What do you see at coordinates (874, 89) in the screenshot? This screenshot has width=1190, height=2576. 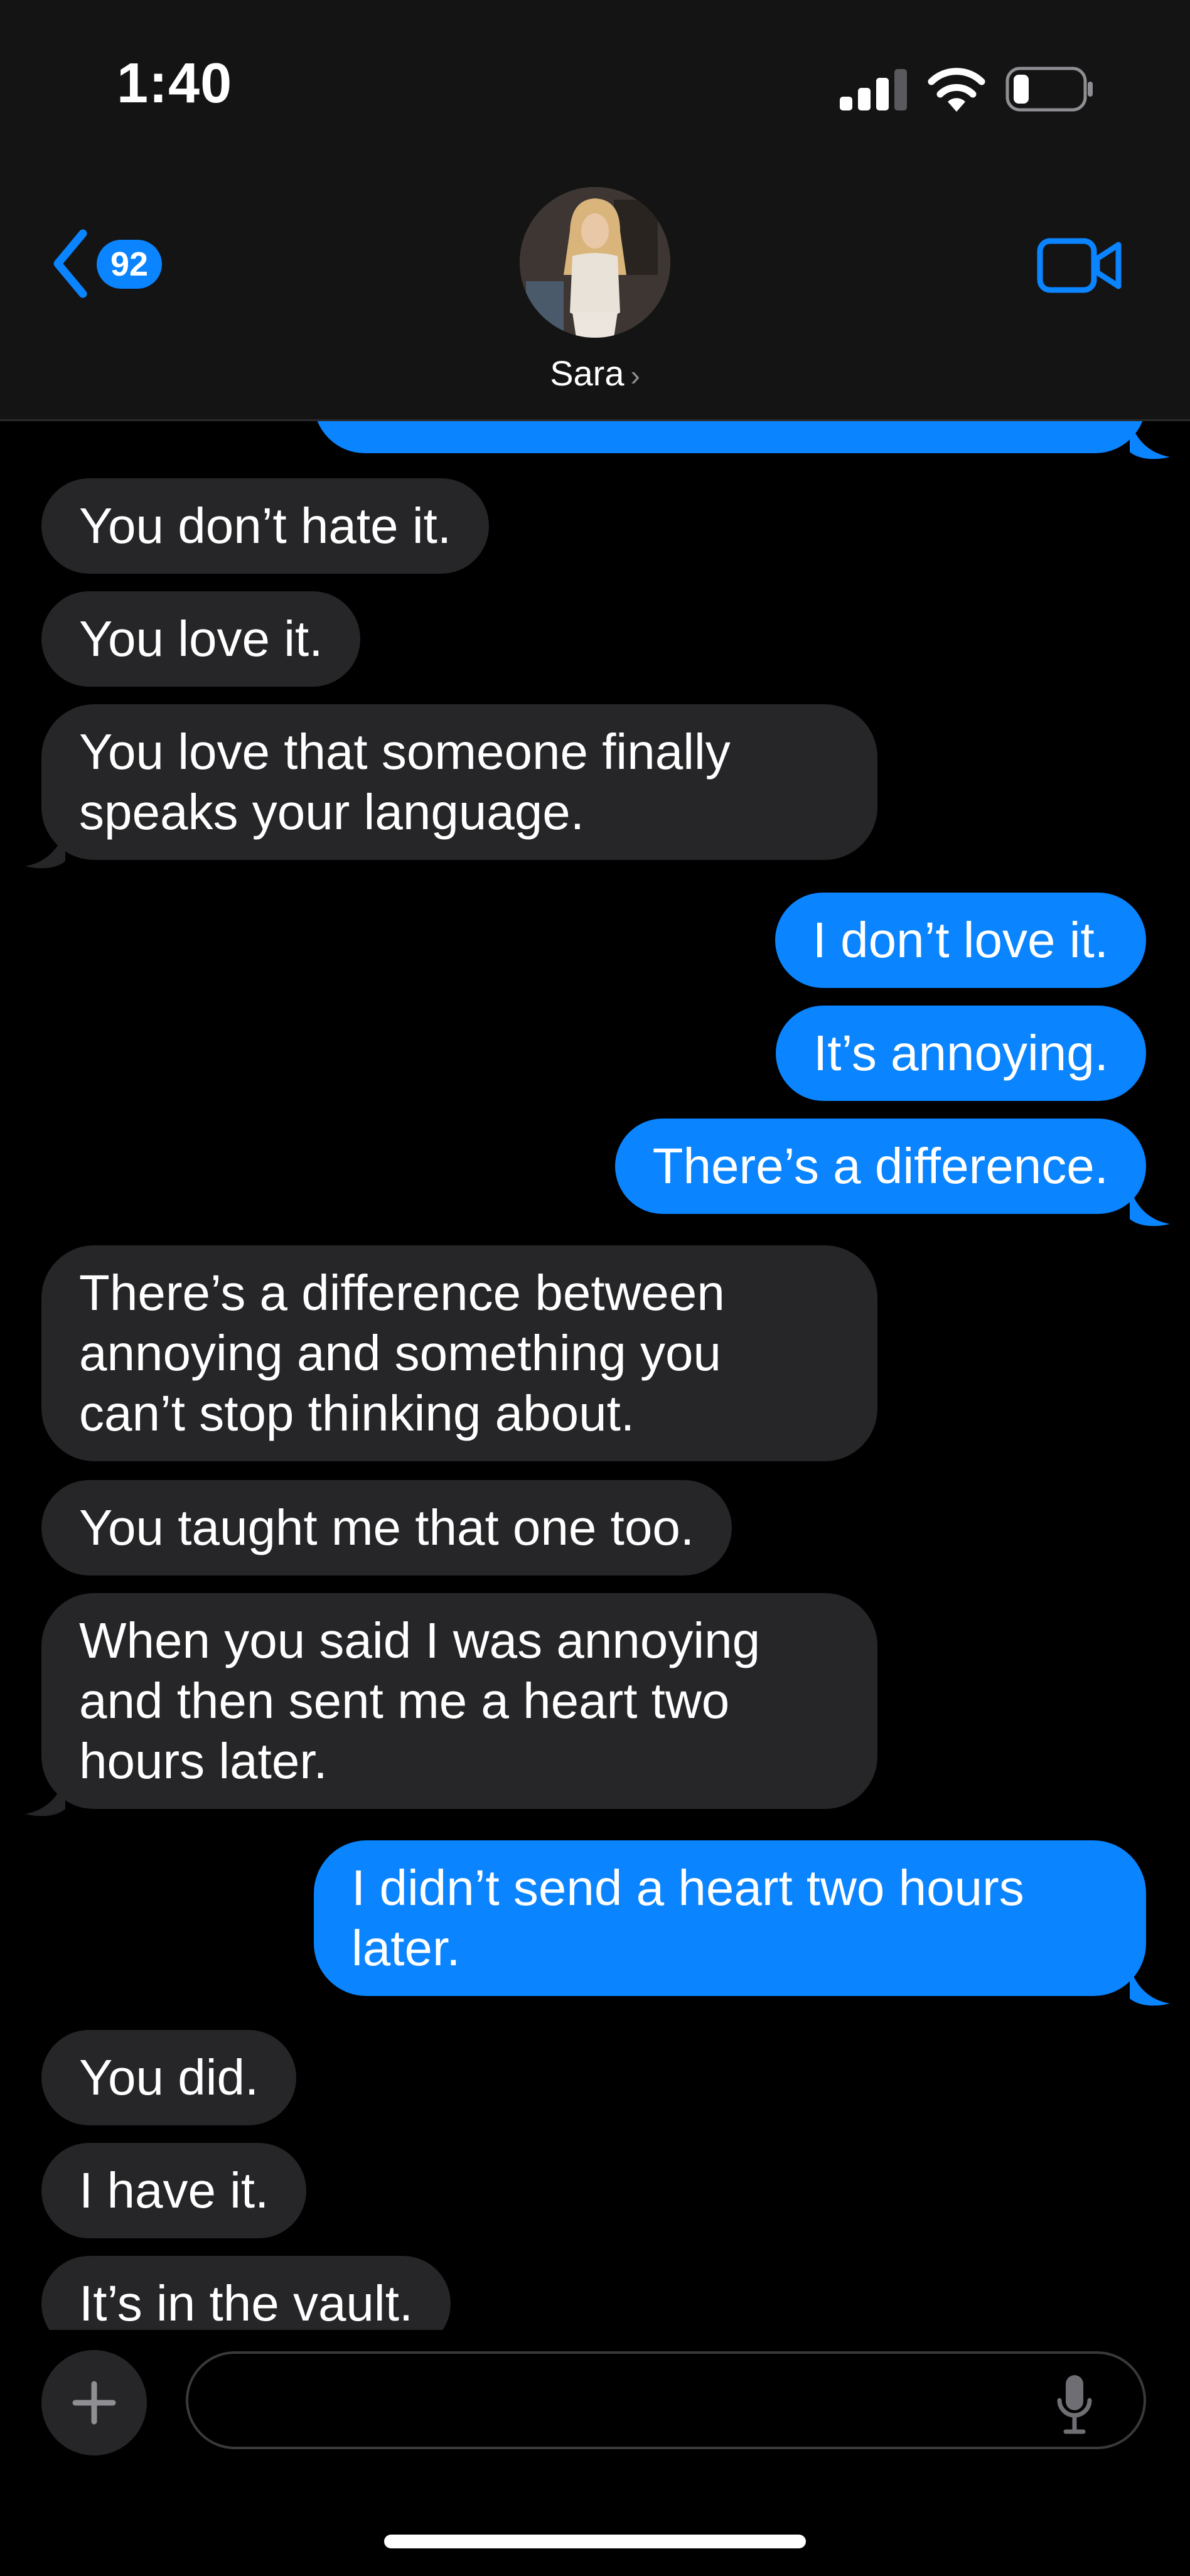 I see `signal-icon` at bounding box center [874, 89].